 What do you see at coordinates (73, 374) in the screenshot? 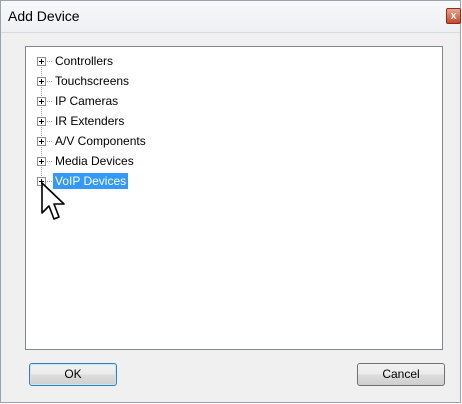
I see `ok-button: OK` at bounding box center [73, 374].